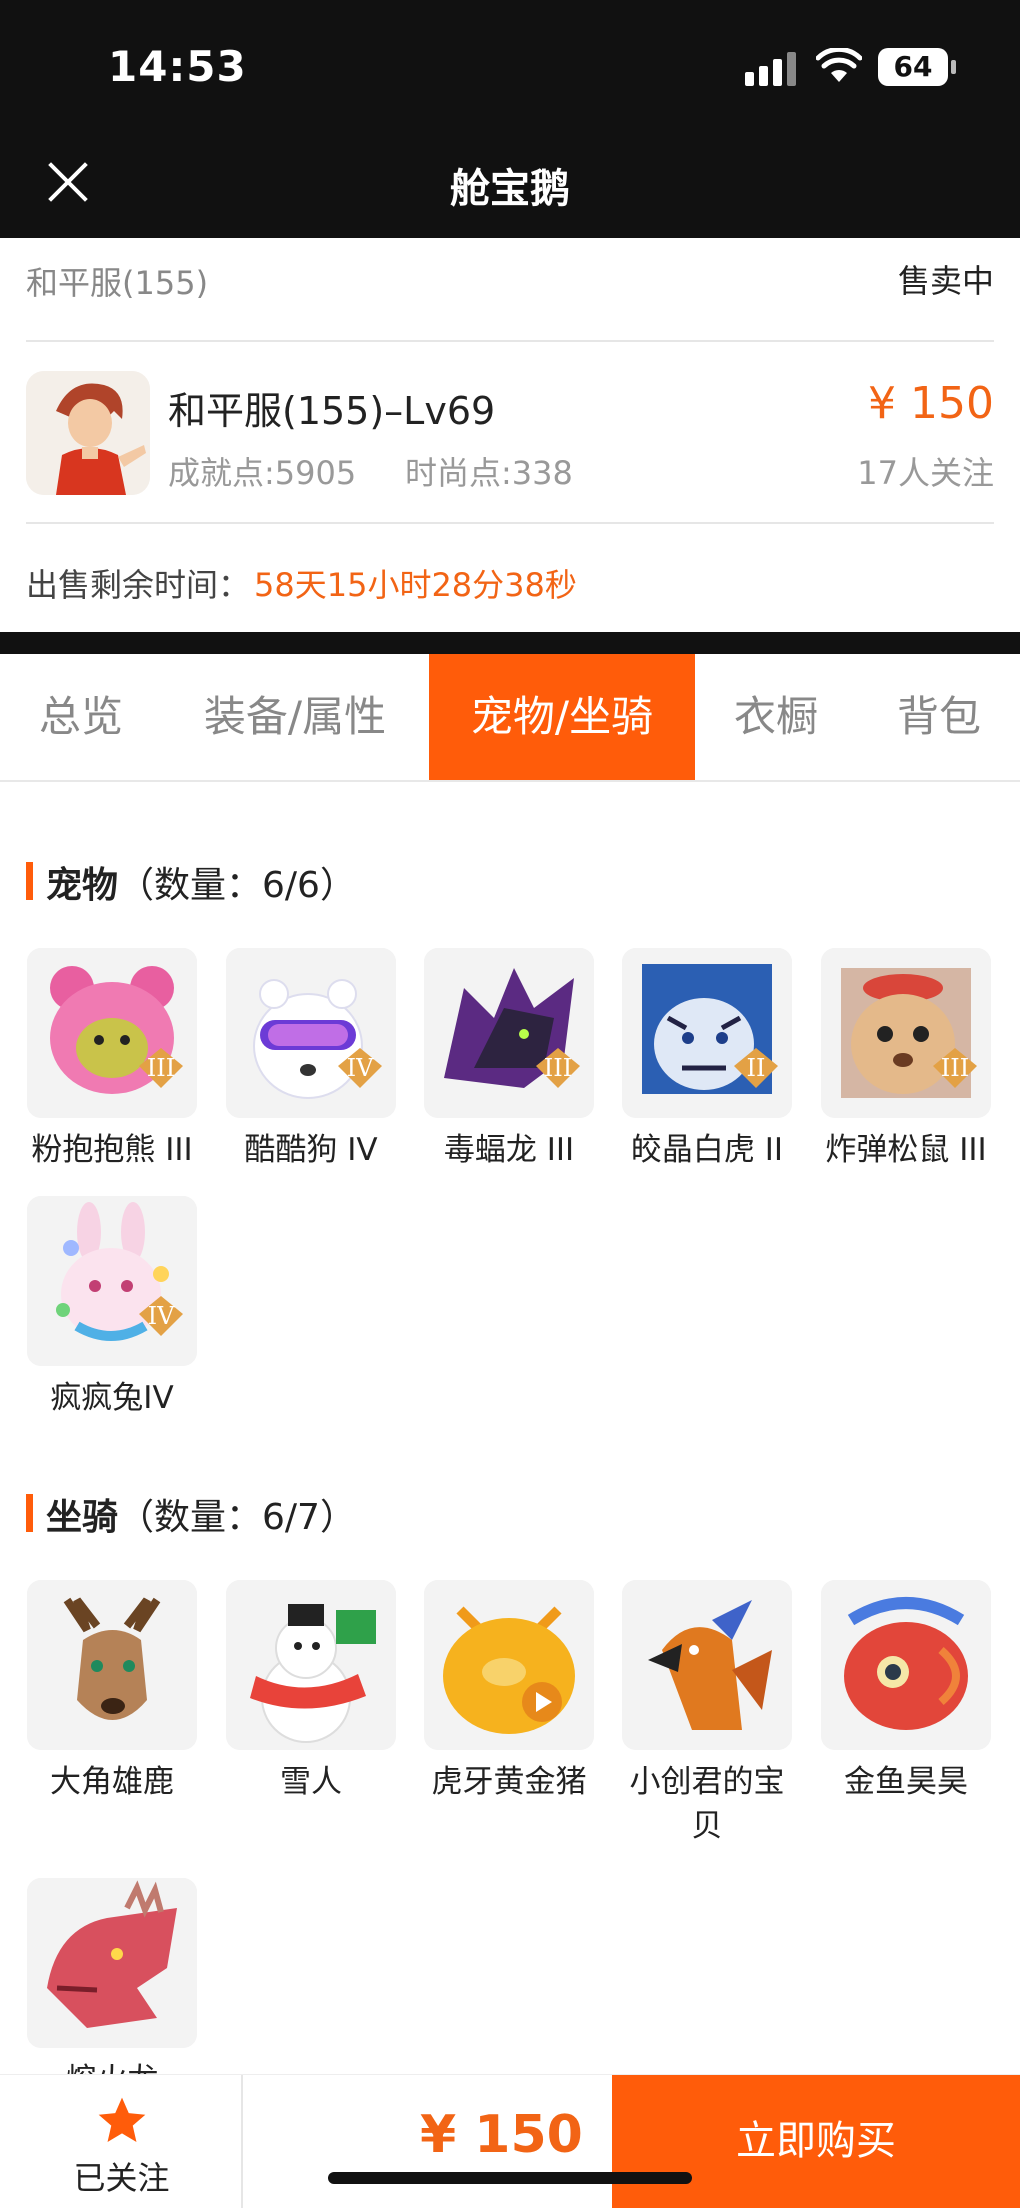 The height and width of the screenshot is (2208, 1020). I want to click on mount-item: 熔火龙, so click(112, 1990).